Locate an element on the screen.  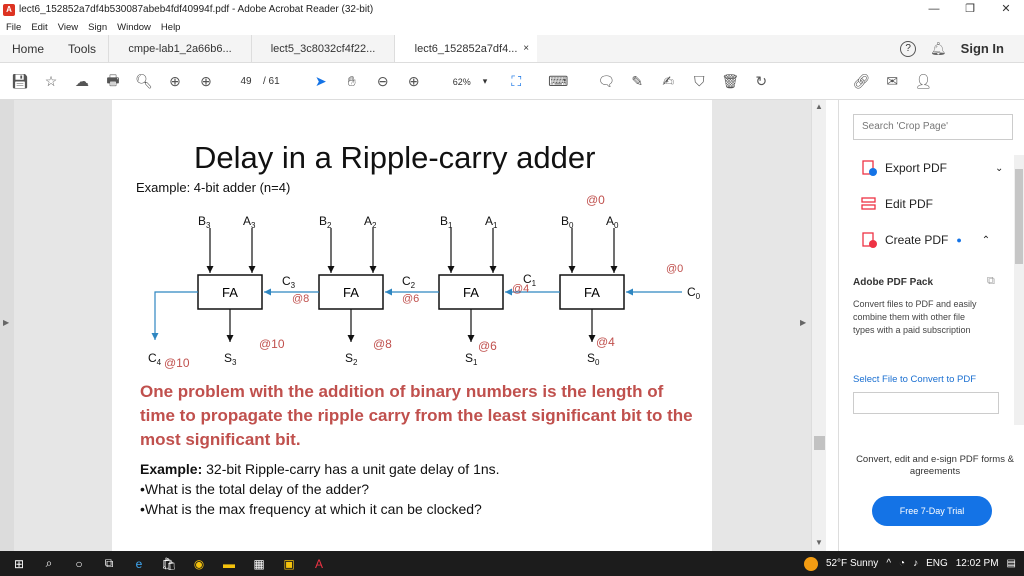
edge-icon: e is located at coordinates (139, 564).